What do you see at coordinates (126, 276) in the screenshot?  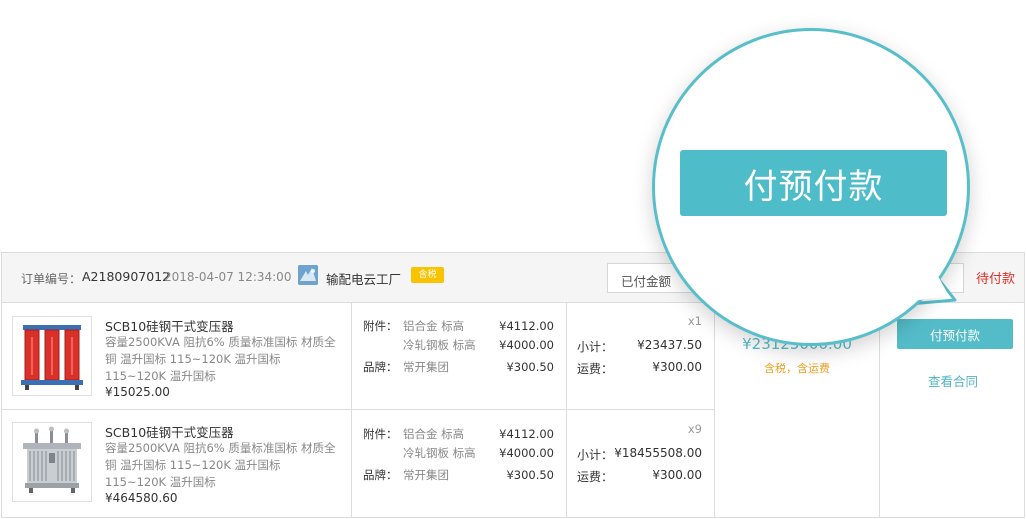 I see `order-number: A2180907012` at bounding box center [126, 276].